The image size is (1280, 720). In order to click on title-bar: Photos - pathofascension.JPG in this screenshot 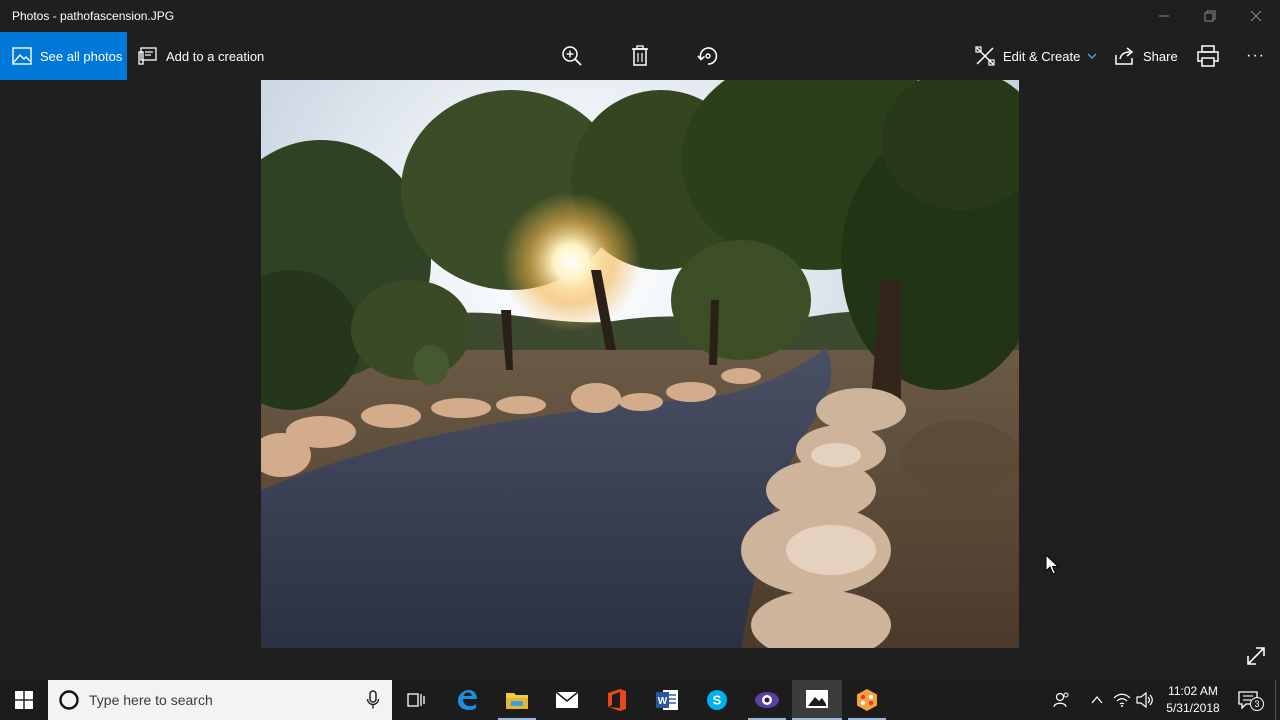, I will do `click(640, 16)`.